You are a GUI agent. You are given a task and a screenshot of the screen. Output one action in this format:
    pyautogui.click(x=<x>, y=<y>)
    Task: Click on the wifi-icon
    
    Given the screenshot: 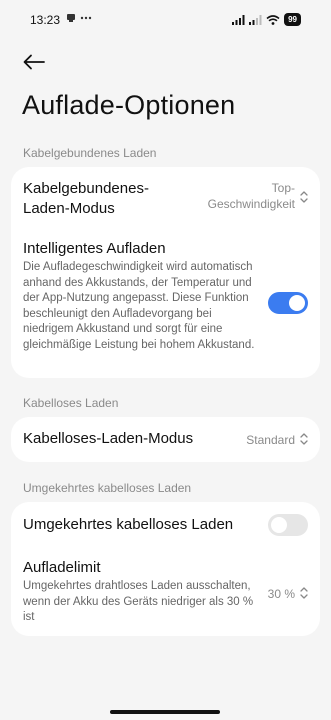 What is the action you would take?
    pyautogui.click(x=273, y=19)
    